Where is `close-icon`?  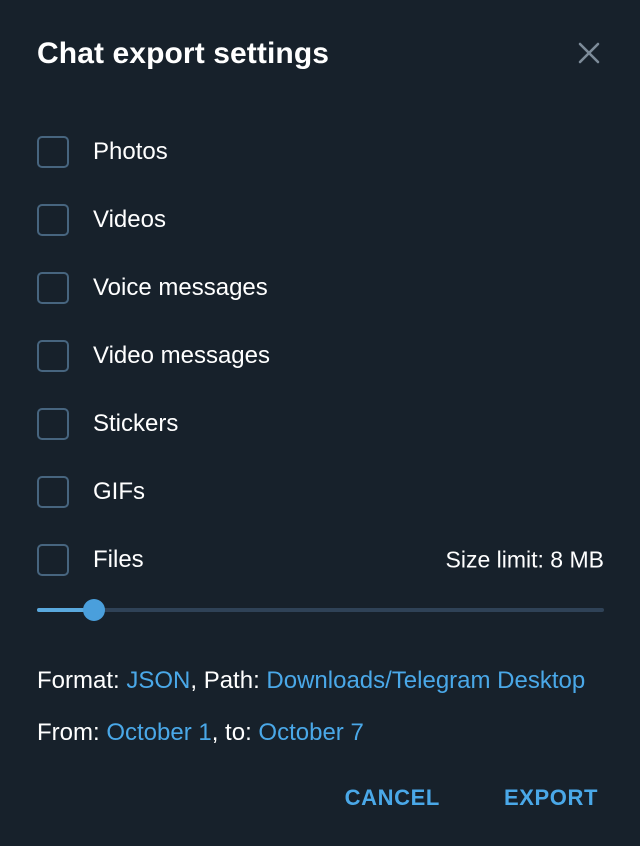 close-icon is located at coordinates (589, 53).